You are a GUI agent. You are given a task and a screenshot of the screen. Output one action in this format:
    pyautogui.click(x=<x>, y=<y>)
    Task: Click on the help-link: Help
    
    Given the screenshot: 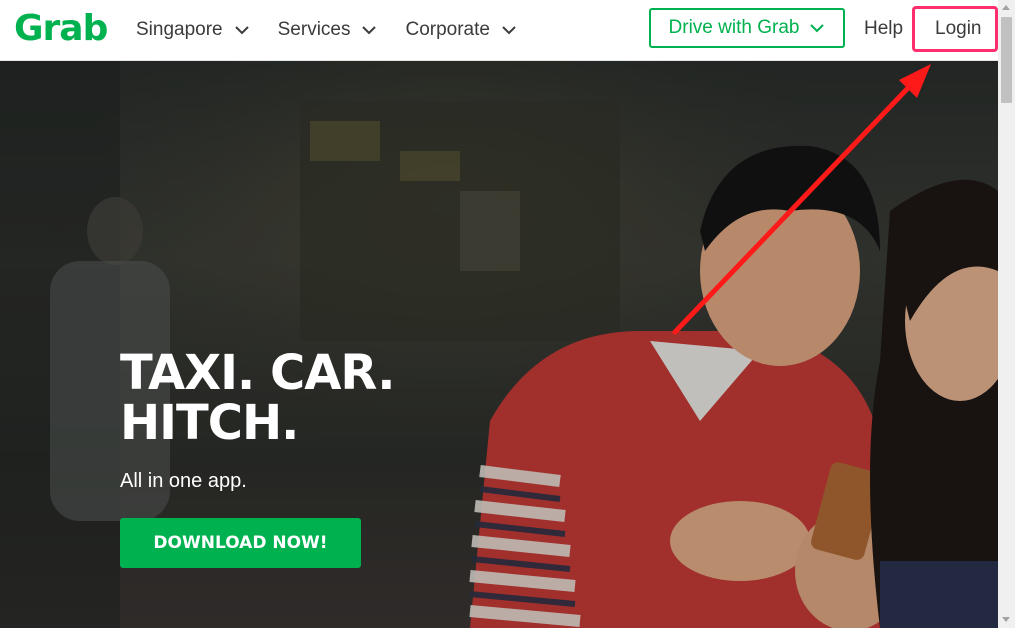 What is the action you would take?
    pyautogui.click(x=883, y=29)
    